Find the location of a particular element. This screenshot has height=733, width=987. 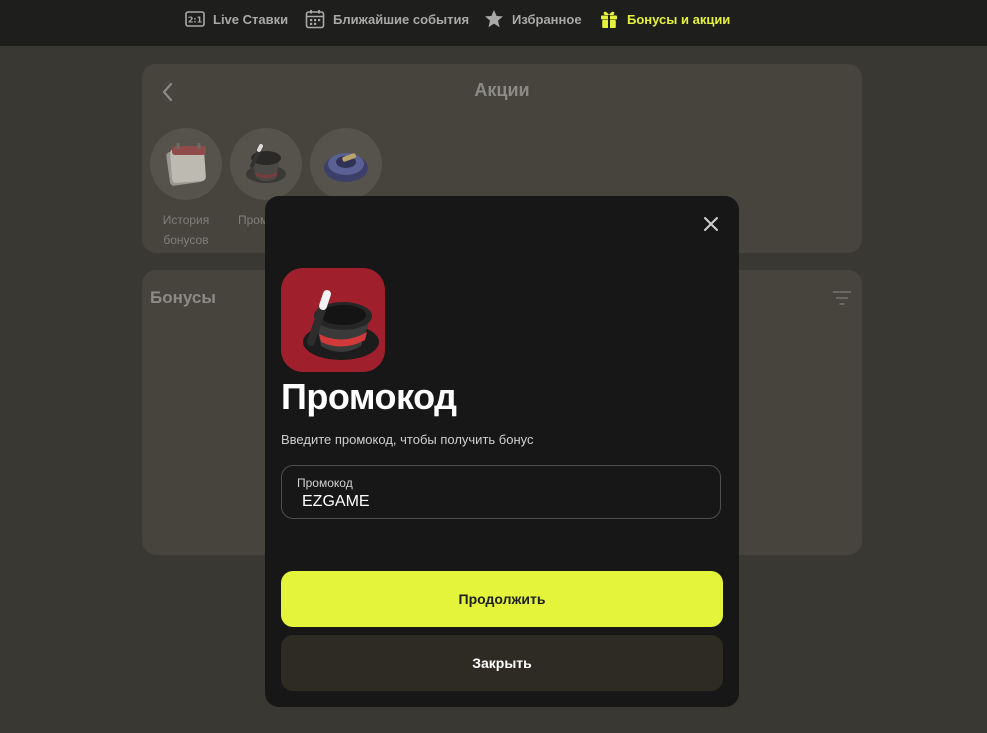

promo-tile-history is located at coordinates (186, 164).